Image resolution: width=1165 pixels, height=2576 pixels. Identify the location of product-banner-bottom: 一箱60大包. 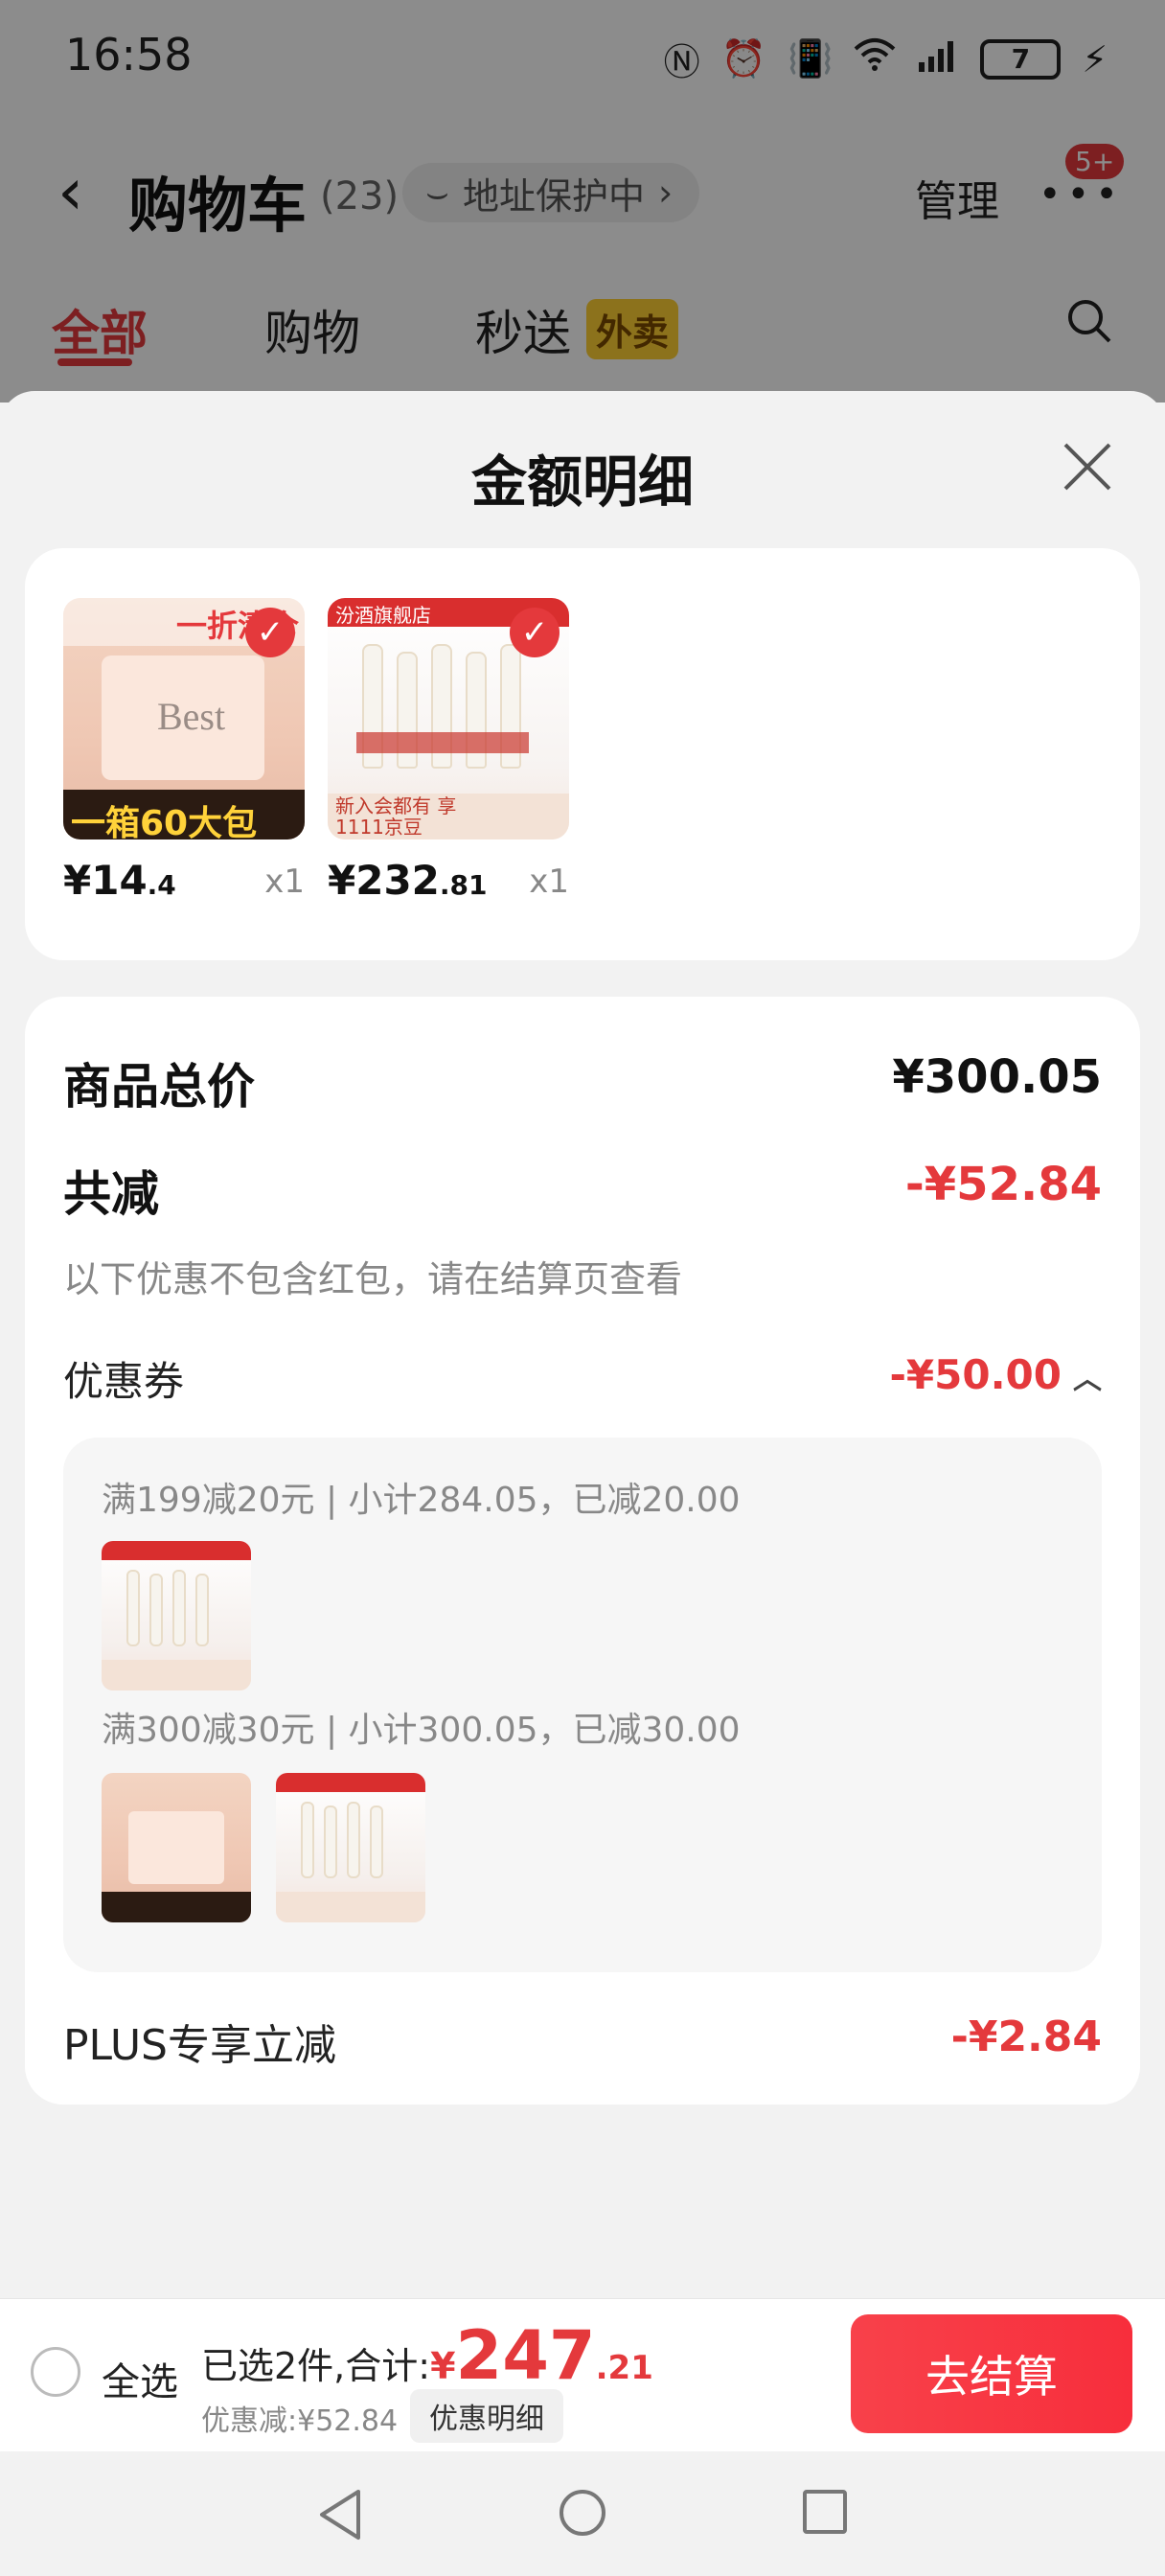
(165, 822).